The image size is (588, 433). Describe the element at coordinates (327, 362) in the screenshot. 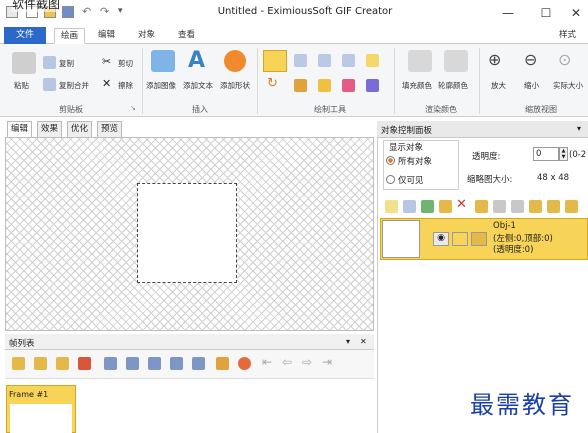

I see `last-frame-icon: ⇥` at that location.